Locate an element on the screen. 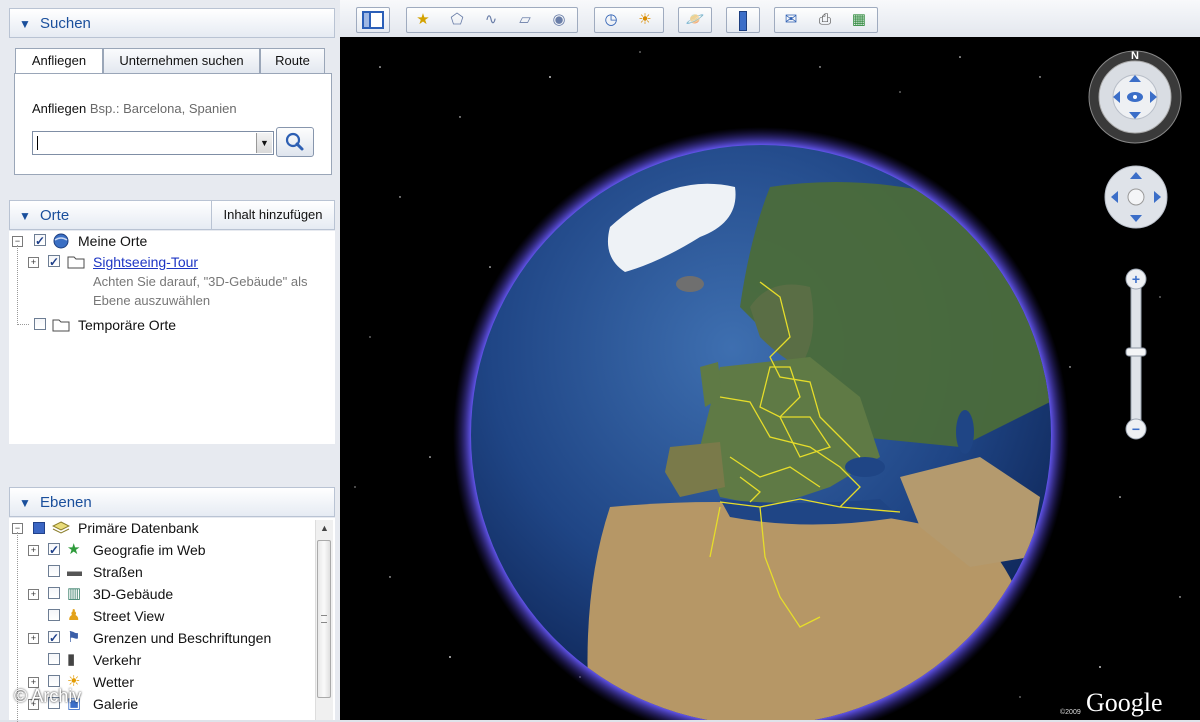 Image resolution: width=1200 pixels, height=722 pixels. places-panel-title: Orte is located at coordinates (55, 215).